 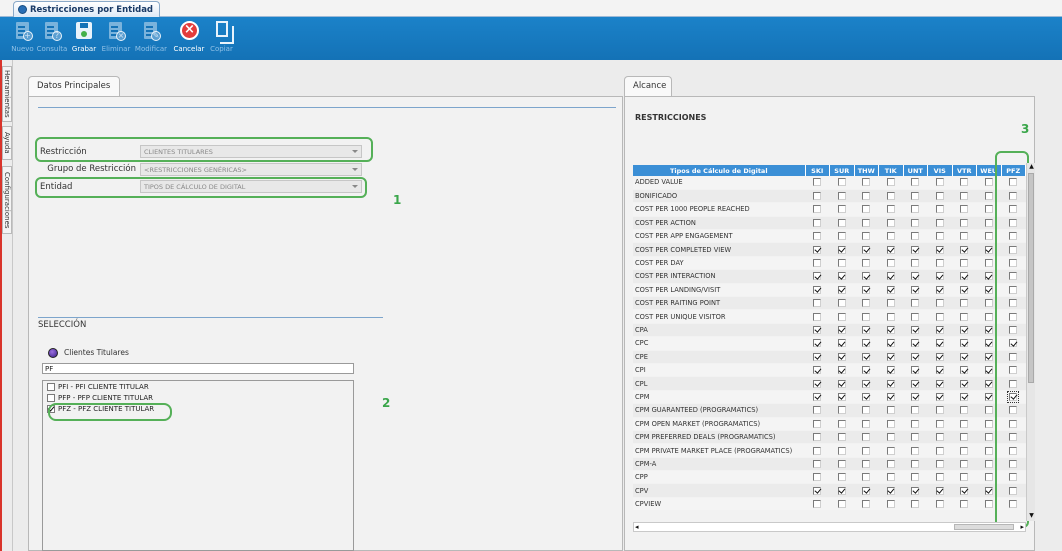 I want to click on scroll-up-icon: ▲, so click(x=1031, y=167).